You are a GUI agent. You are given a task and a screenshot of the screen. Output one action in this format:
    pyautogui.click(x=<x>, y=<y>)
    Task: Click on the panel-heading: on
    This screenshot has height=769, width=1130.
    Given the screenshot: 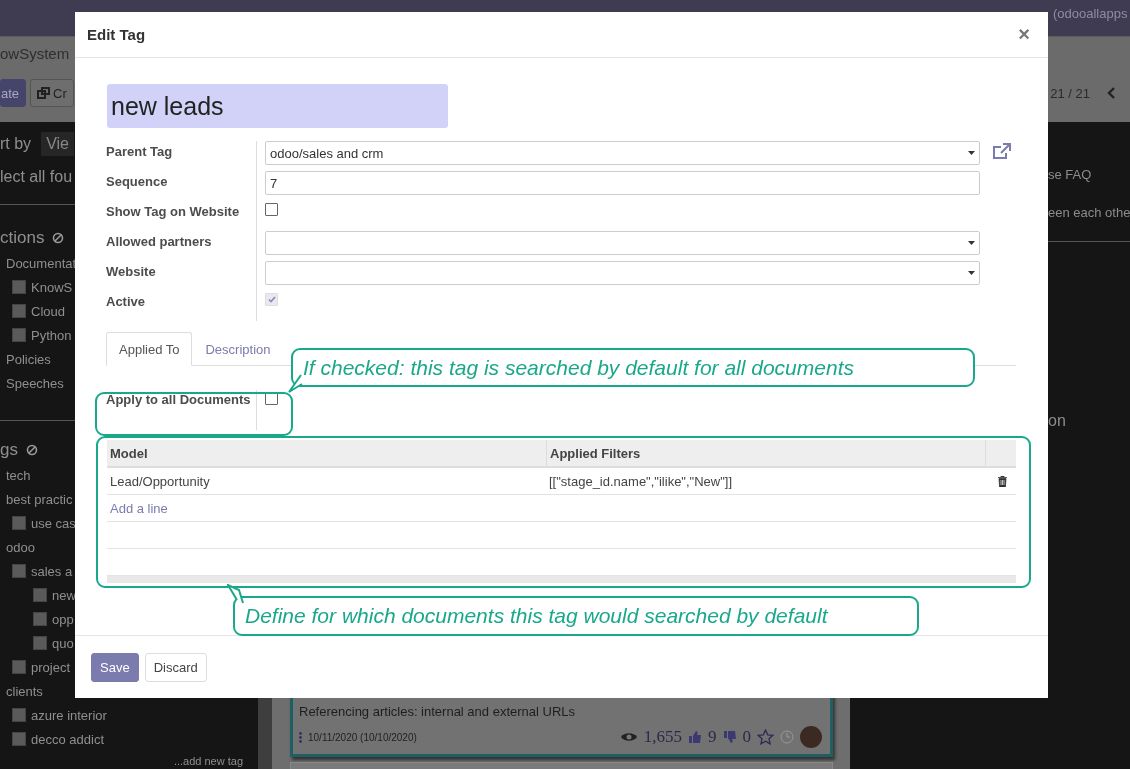 What is the action you would take?
    pyautogui.click(x=1057, y=421)
    